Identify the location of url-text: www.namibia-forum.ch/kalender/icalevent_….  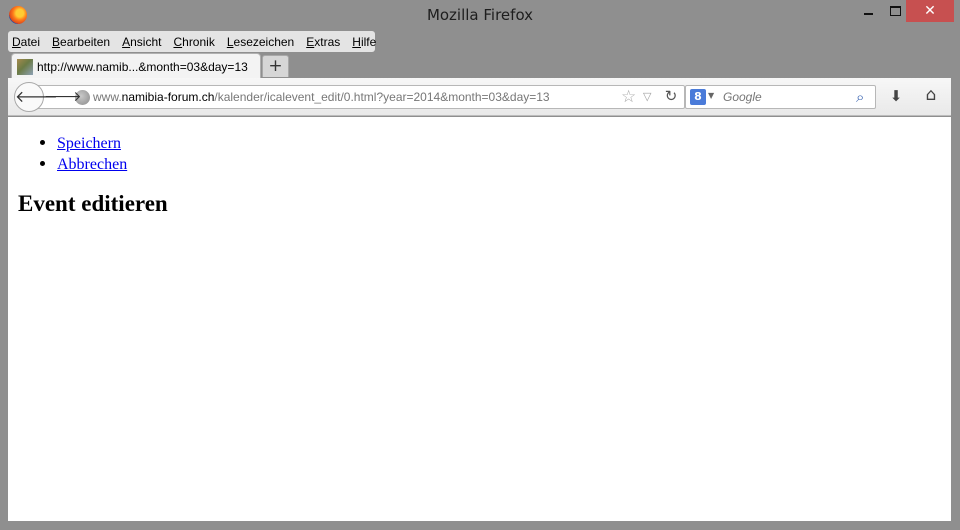
(321, 97).